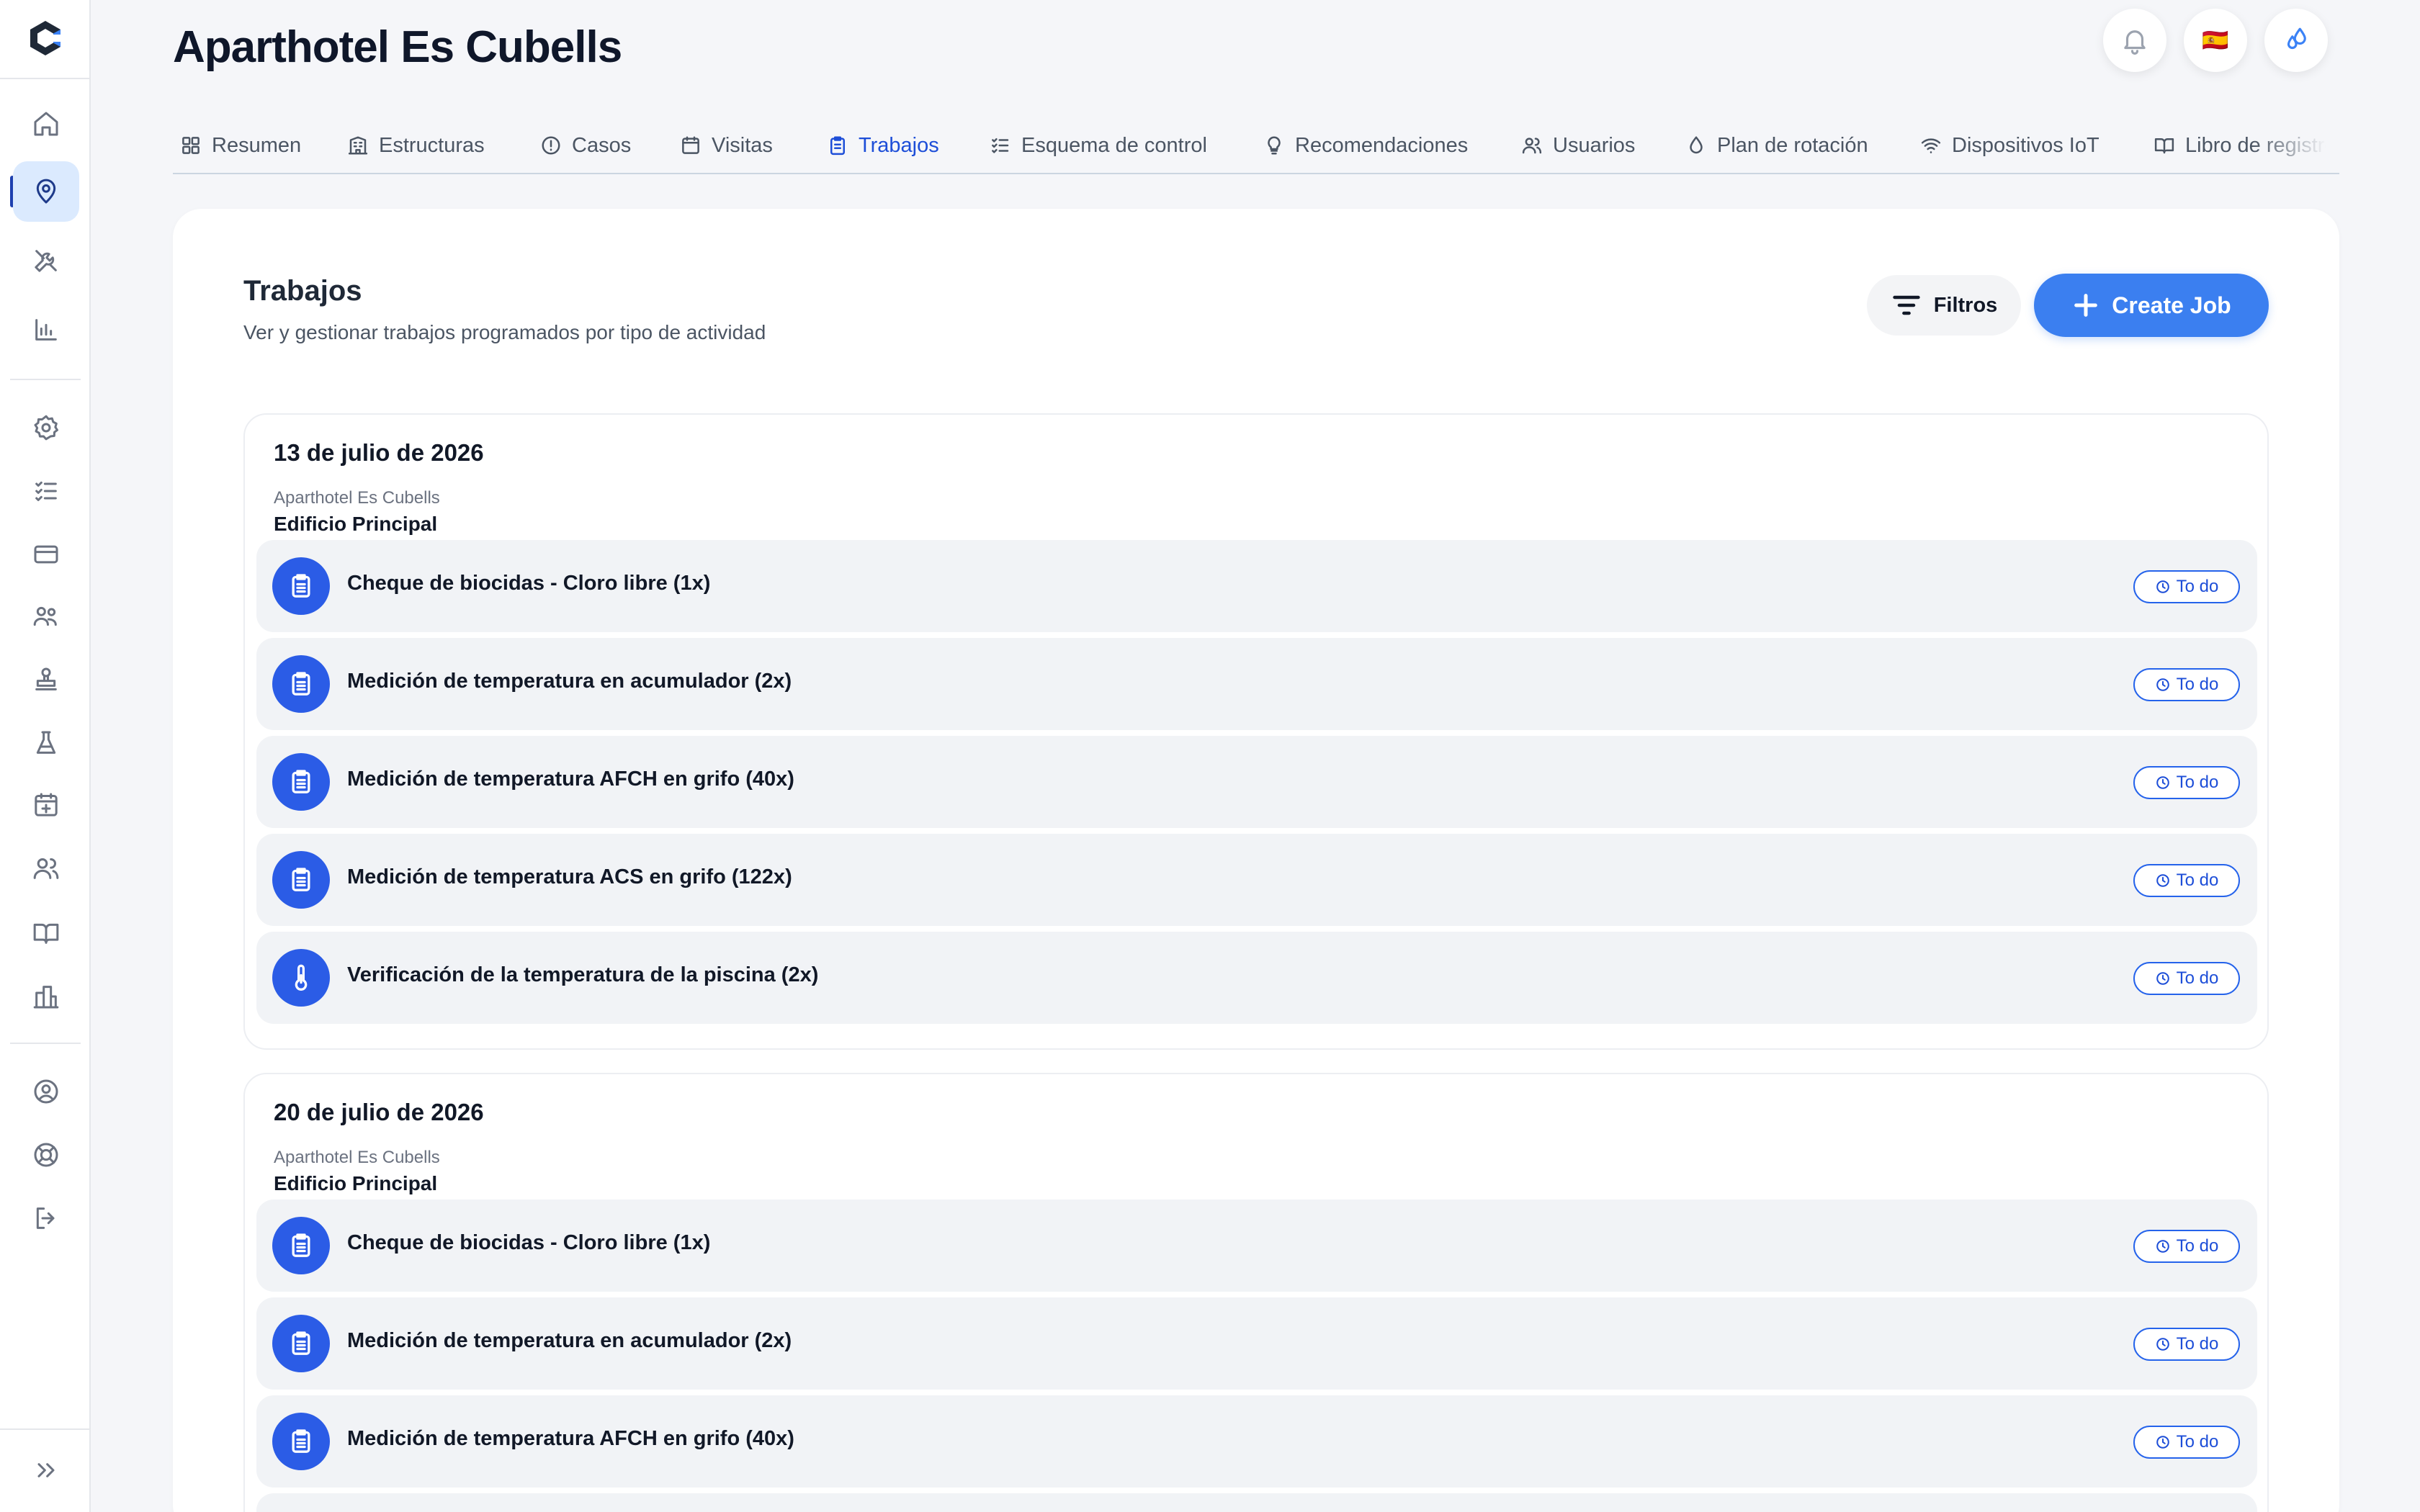 Image resolution: width=2420 pixels, height=1512 pixels. What do you see at coordinates (1944, 305) in the screenshot?
I see `filter-button: Filtros` at bounding box center [1944, 305].